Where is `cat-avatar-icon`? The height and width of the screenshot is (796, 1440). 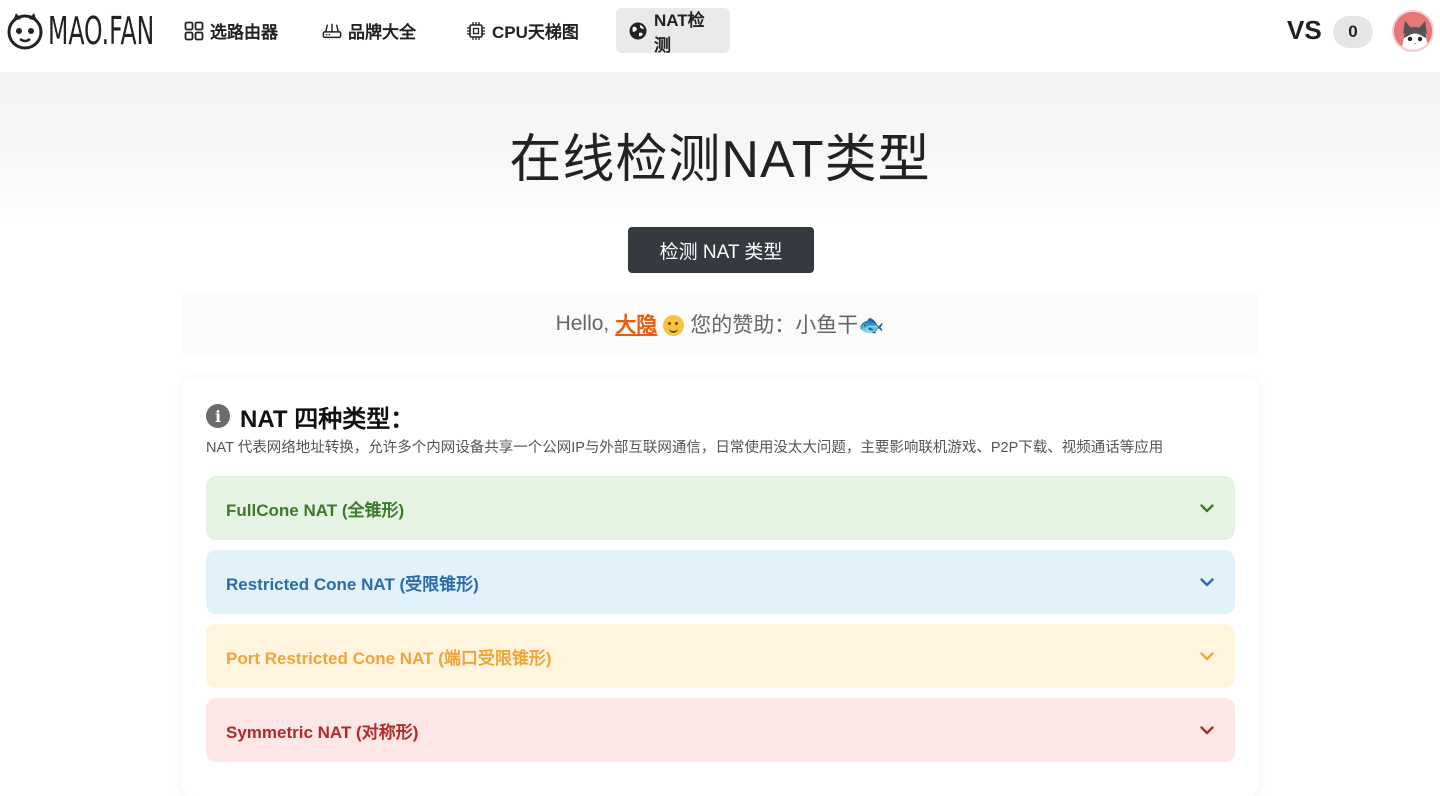 cat-avatar-icon is located at coordinates (1413, 31).